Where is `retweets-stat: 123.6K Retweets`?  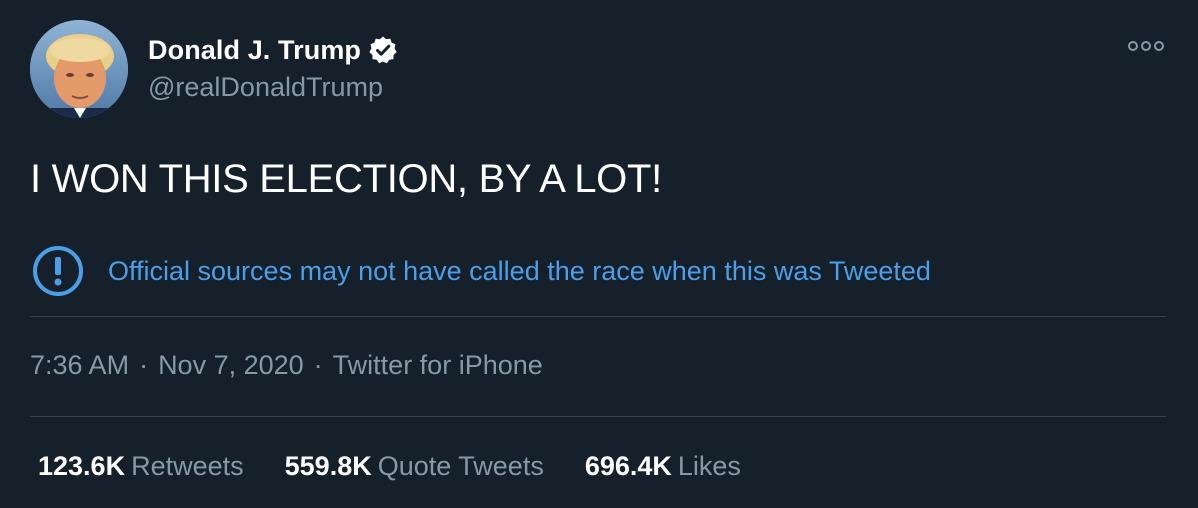 retweets-stat: 123.6K Retweets is located at coordinates (141, 466).